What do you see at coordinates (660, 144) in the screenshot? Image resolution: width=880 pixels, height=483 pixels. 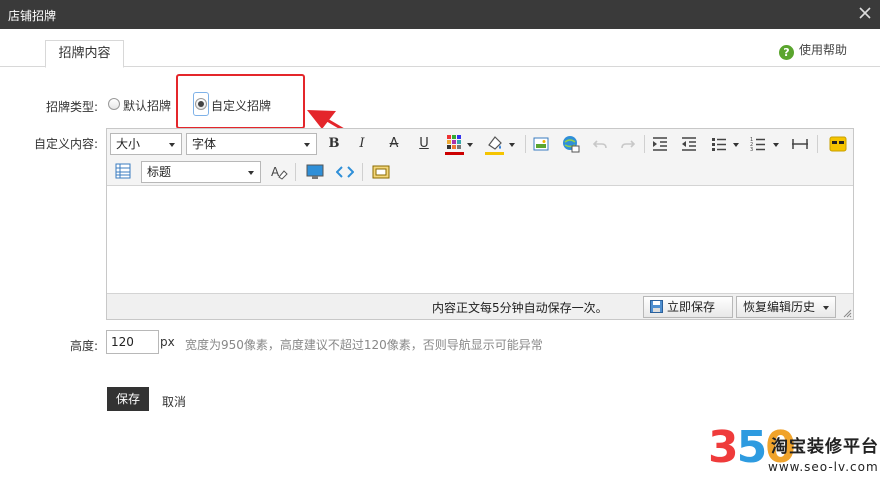 I see `indent-icon` at bounding box center [660, 144].